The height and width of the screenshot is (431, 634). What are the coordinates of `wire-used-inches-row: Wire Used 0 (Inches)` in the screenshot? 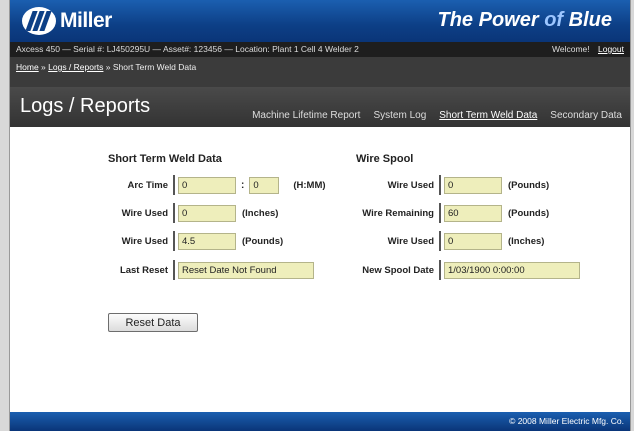 It's located at (193, 213).